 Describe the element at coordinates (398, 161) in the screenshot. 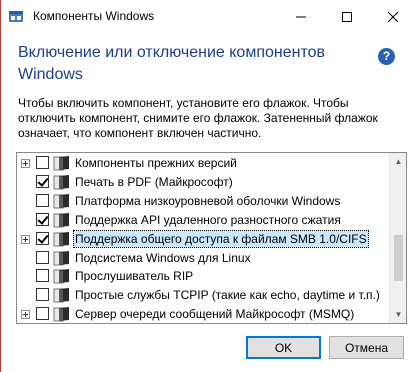

I see `scroll-up-icon: ▲` at that location.